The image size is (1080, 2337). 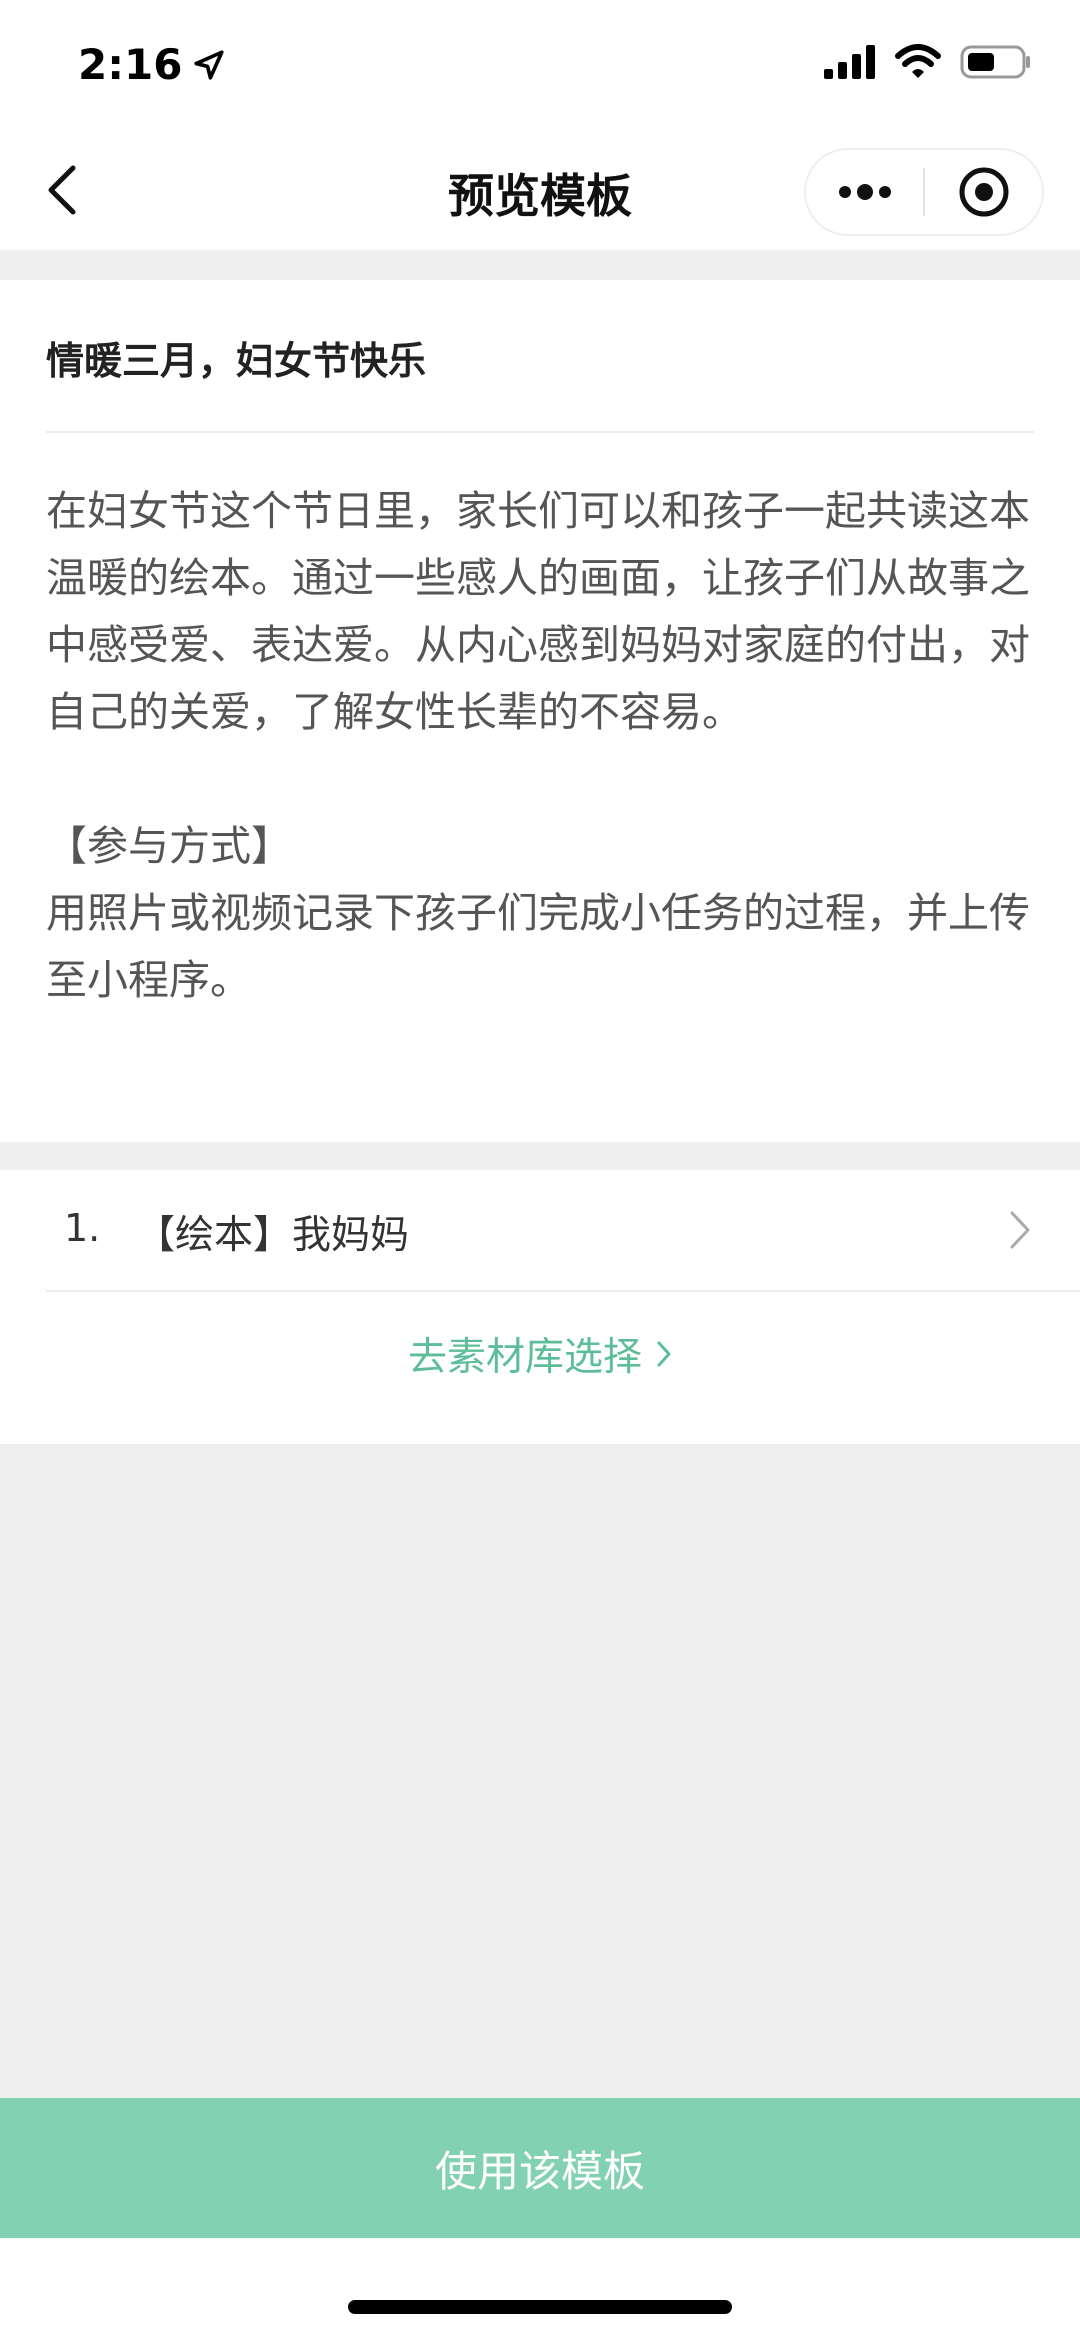 What do you see at coordinates (540, 2287) in the screenshot?
I see `home-indicator-area` at bounding box center [540, 2287].